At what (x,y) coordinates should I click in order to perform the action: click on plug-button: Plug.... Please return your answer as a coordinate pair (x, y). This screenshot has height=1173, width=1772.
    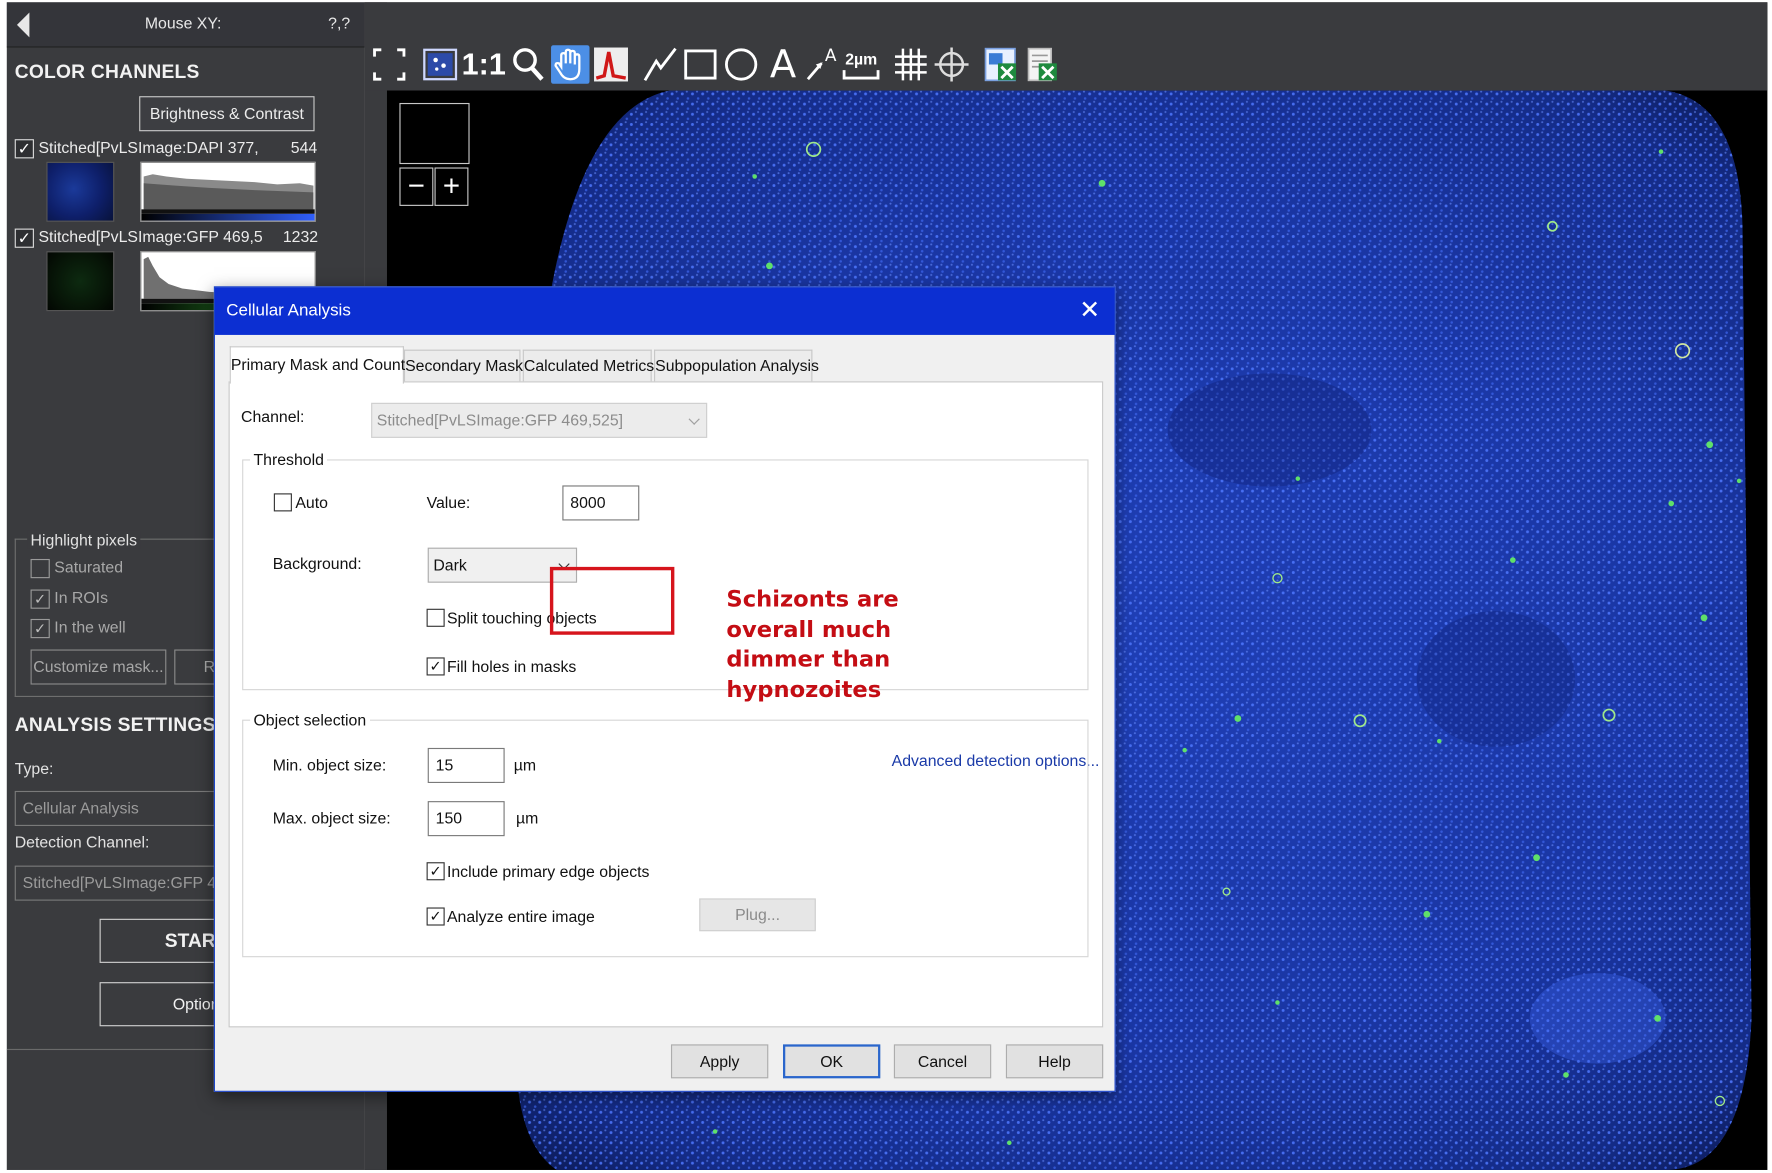
    Looking at the image, I should click on (757, 915).